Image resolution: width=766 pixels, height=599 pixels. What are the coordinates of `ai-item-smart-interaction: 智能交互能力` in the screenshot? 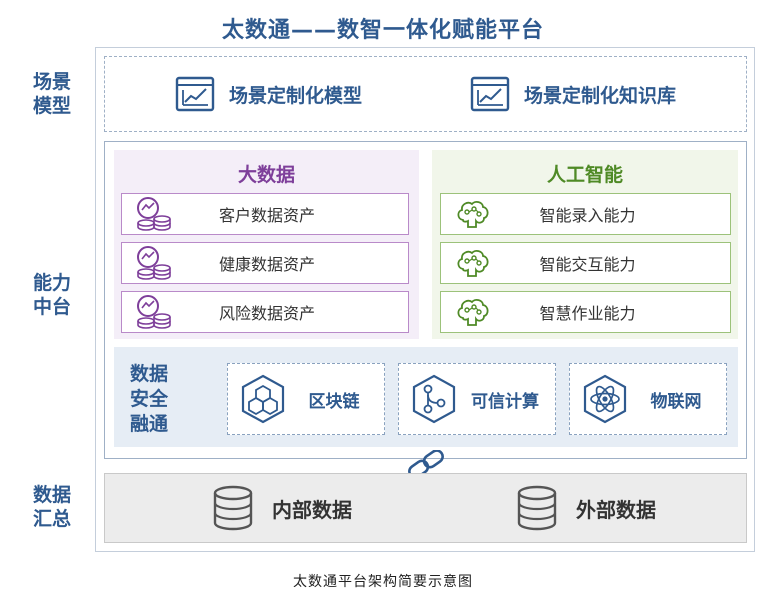 It's located at (585, 263).